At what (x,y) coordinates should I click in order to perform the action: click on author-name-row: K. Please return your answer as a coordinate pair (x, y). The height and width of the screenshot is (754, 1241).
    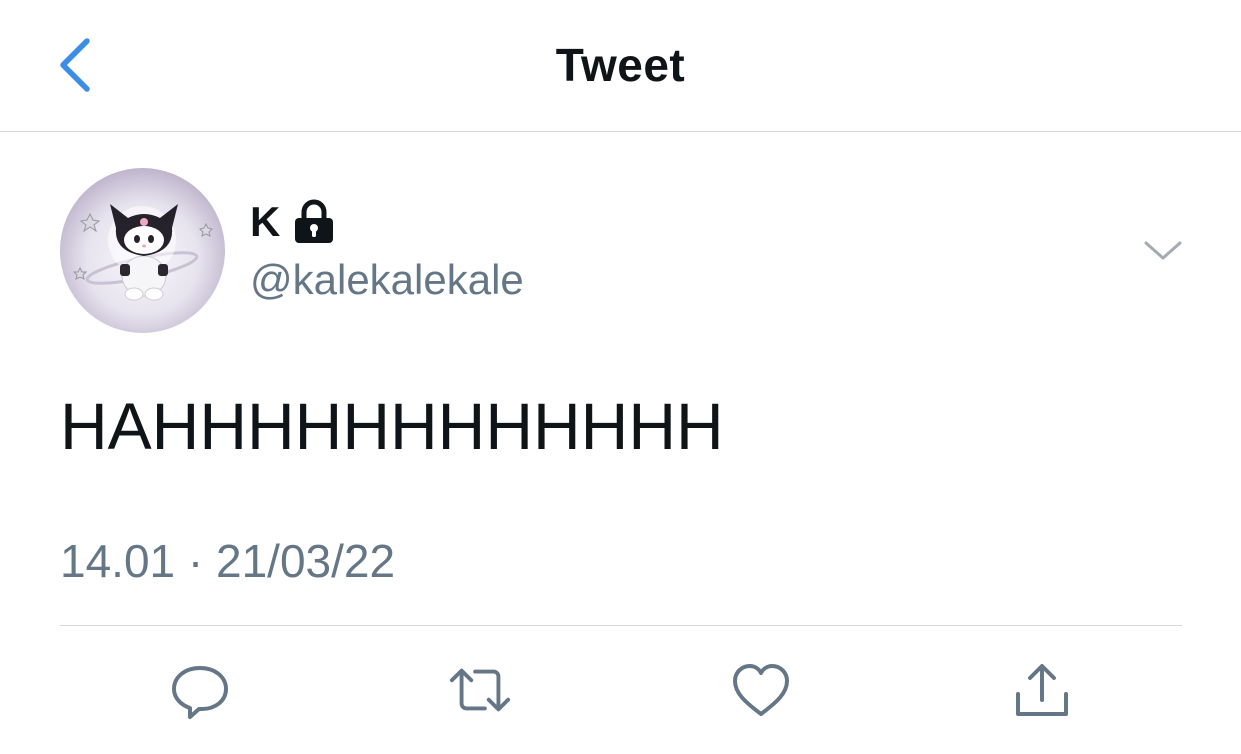
    Looking at the image, I should click on (293, 222).